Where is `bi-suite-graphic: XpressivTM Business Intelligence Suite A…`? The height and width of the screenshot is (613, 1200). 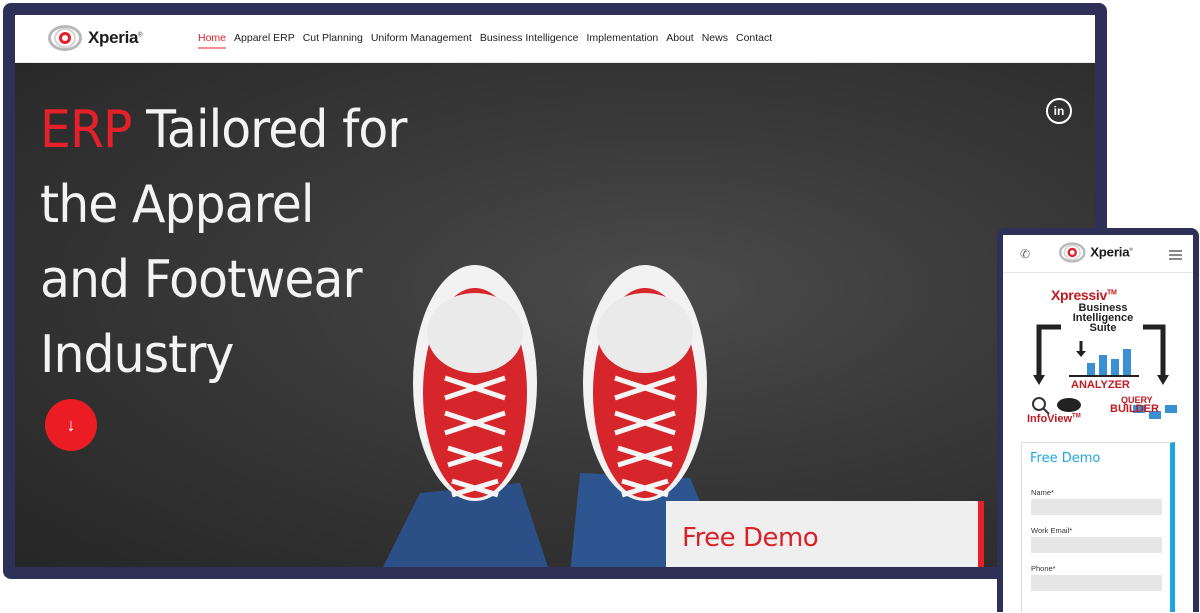 bi-suite-graphic: XpressivTM Business Intelligence Suite A… is located at coordinates (1098, 362).